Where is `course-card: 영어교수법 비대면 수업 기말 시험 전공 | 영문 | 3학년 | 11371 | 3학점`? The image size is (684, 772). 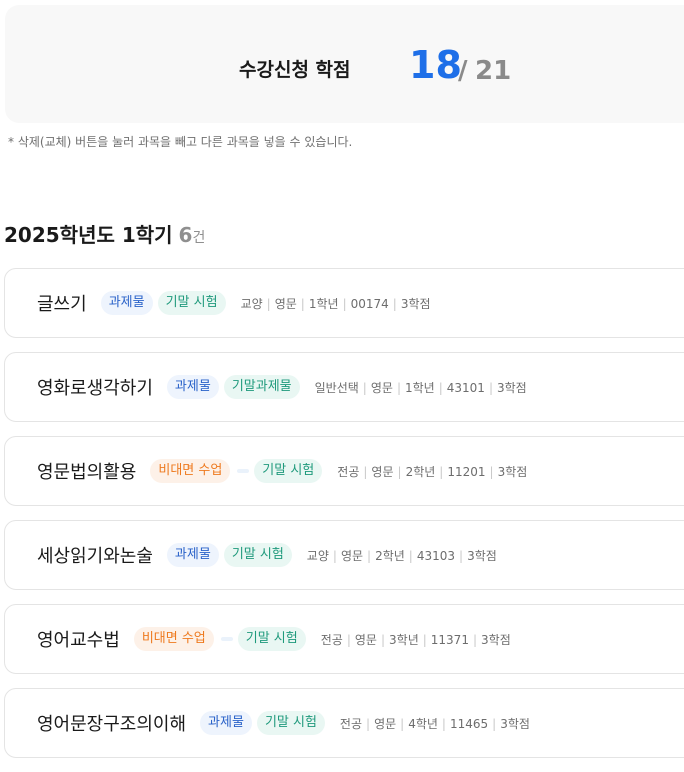 course-card: 영어교수법 비대면 수업 기말 시험 전공 | 영문 | 3학년 | 11371 | 3학점 is located at coordinates (344, 639).